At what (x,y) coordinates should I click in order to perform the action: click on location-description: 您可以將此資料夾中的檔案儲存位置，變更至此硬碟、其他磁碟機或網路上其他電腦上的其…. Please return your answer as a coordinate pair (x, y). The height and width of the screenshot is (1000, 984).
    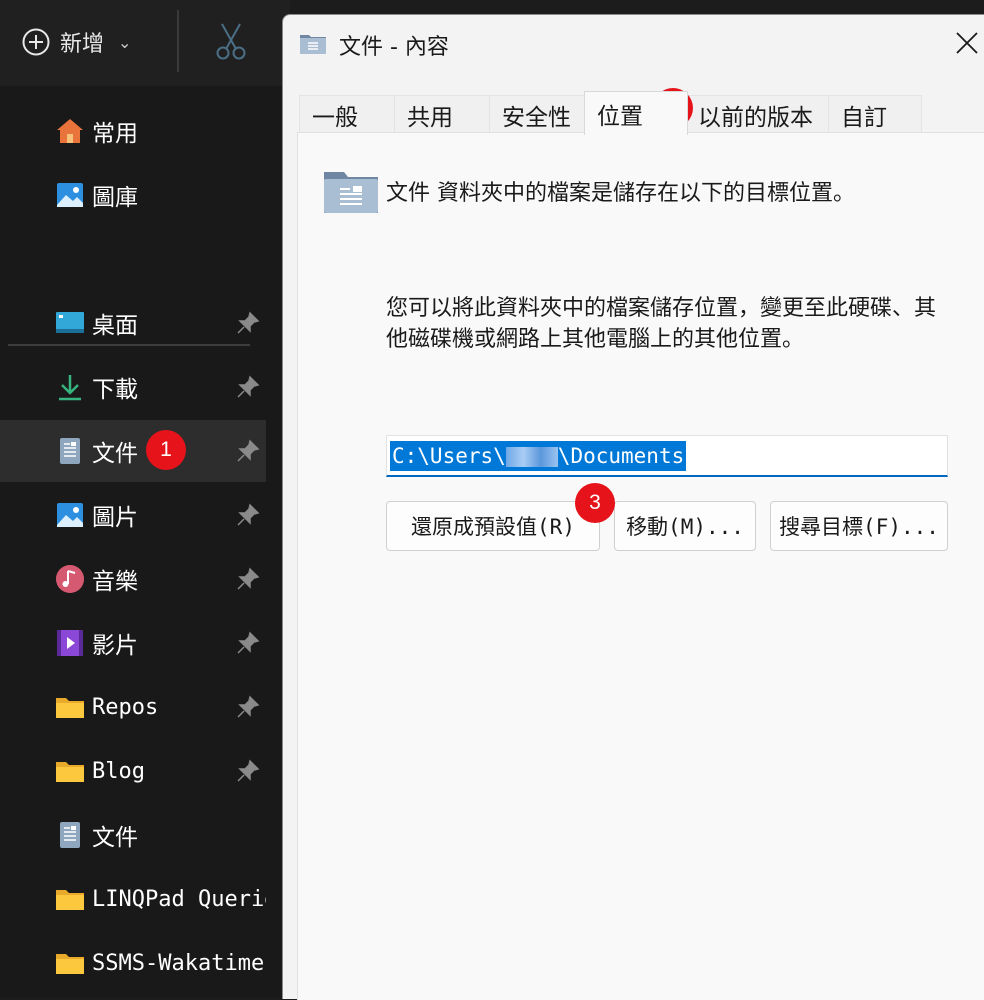
    Looking at the image, I should click on (661, 324).